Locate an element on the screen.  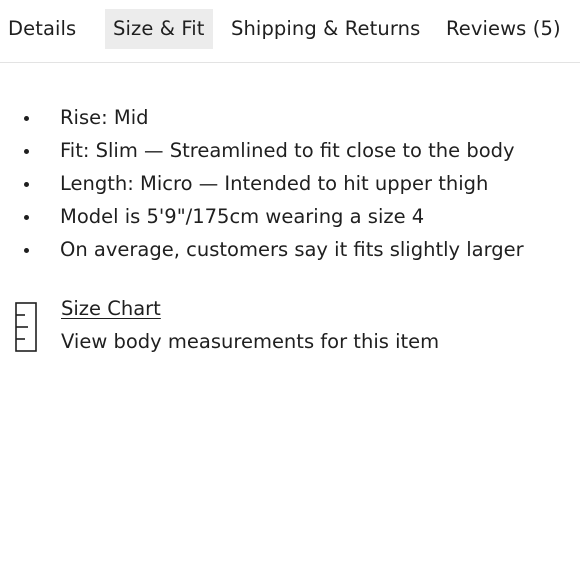
list-item: Rise: Mid is located at coordinates (290, 117).